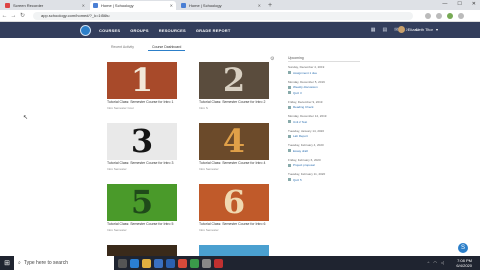 This screenshot has height=270, width=480. Describe the element at coordinates (306, 81) in the screenshot. I see `upcoming-date: Monday, December 5, 2019` at that location.